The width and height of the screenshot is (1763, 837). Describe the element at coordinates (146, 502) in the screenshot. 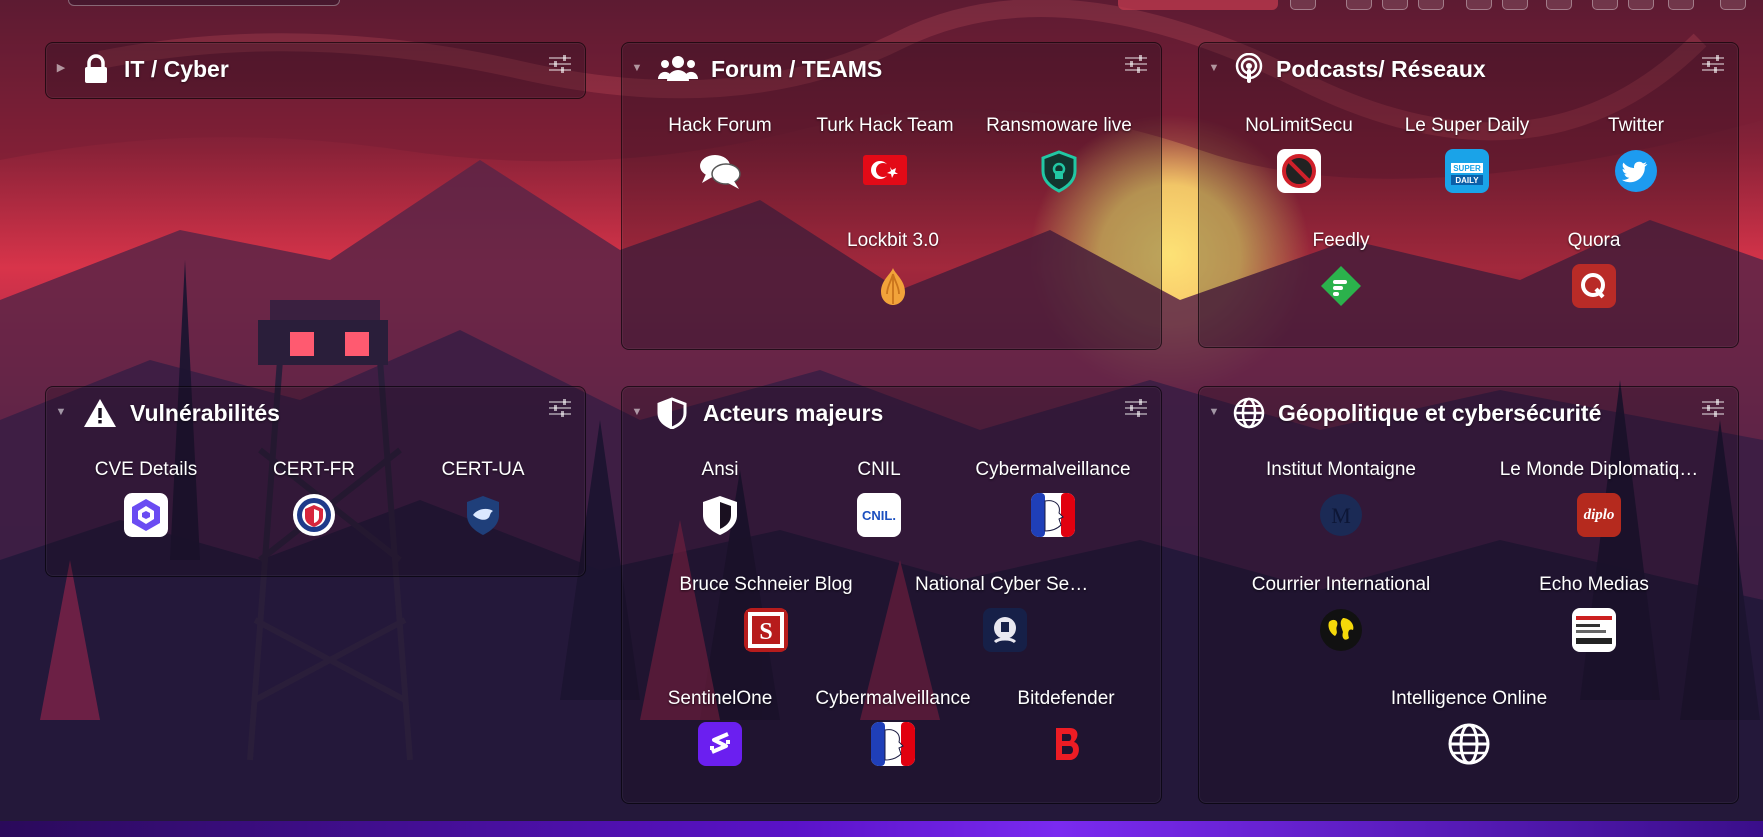

I see `bookmark-tile: CVE Details` at that location.